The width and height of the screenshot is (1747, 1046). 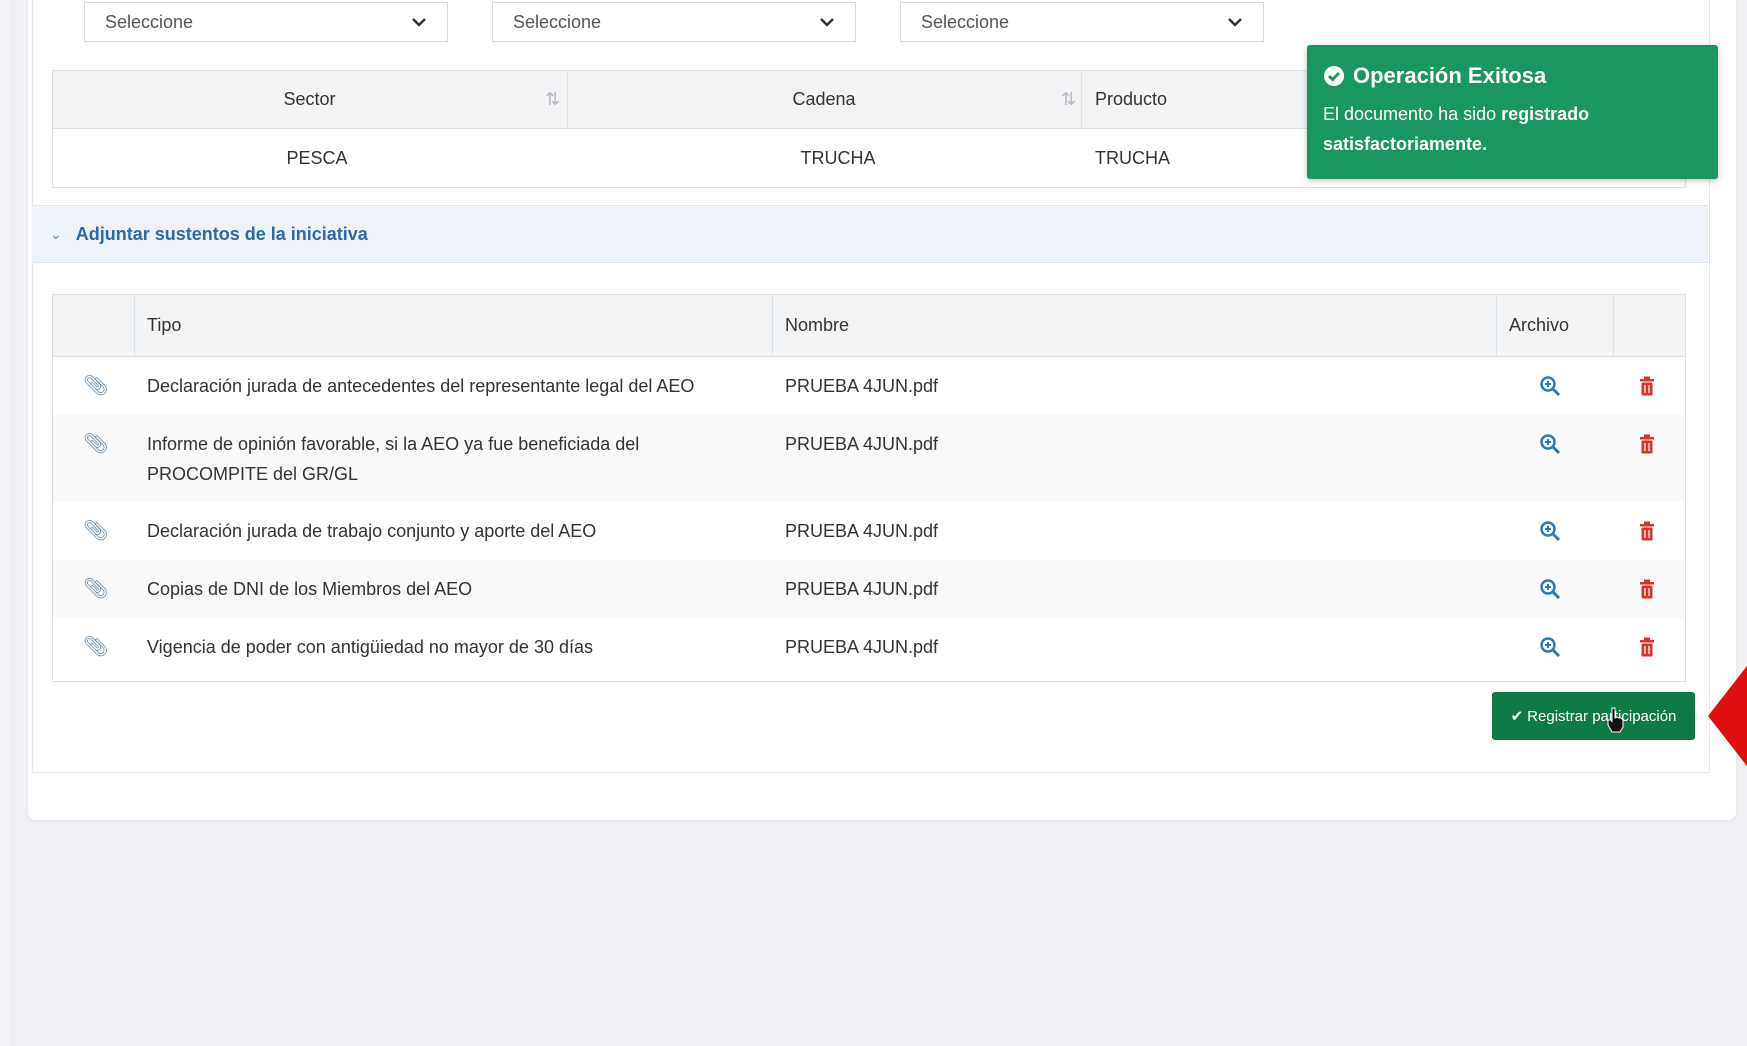 I want to click on column-header-sector-label: Sector, so click(x=309, y=99).